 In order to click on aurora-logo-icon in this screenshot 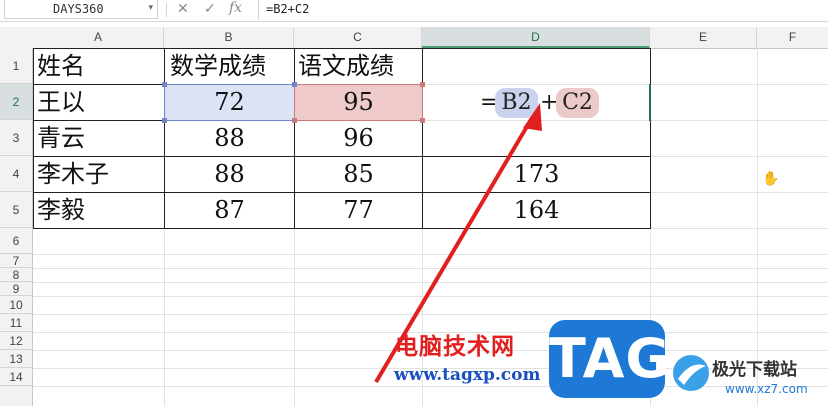, I will do `click(691, 373)`.